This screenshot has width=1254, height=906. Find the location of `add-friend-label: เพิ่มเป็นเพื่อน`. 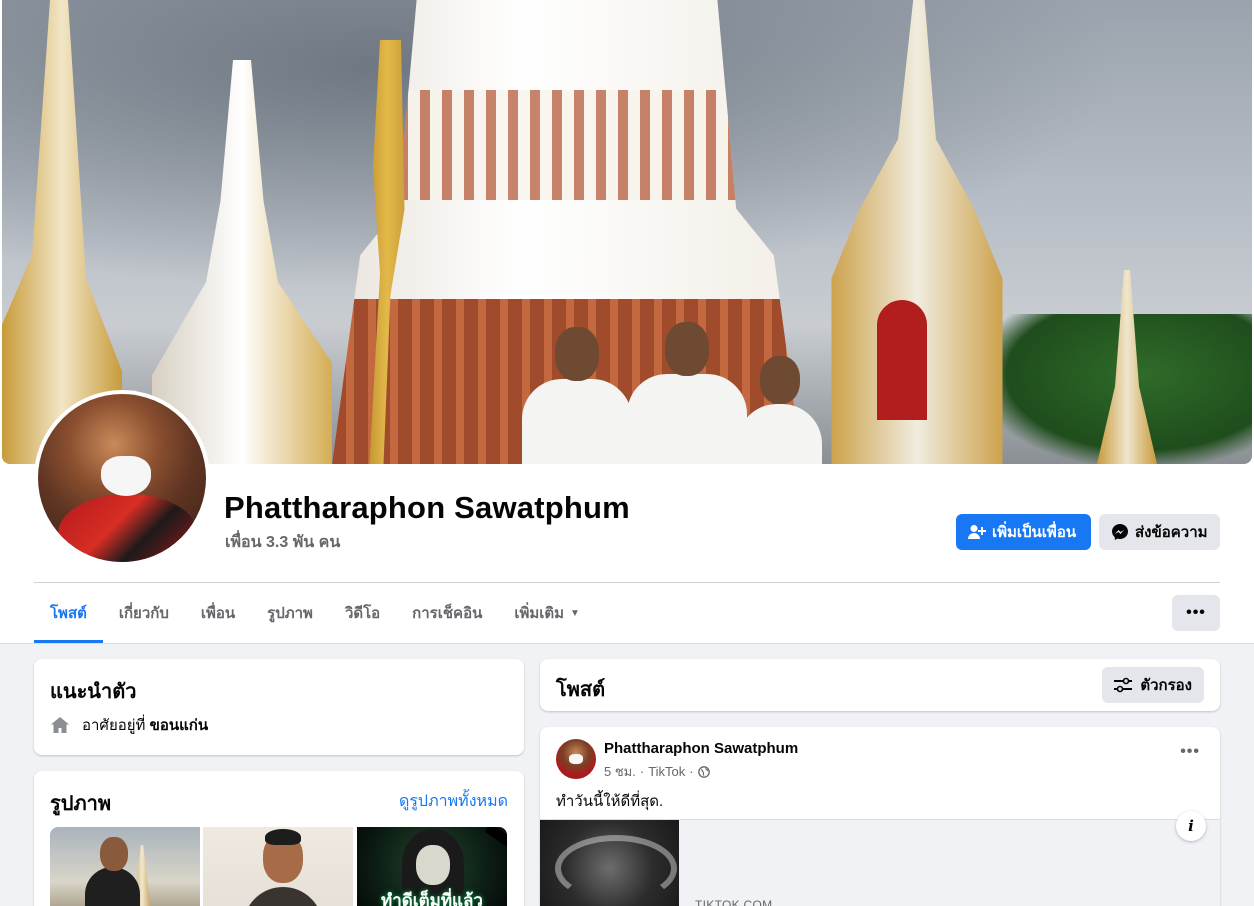

add-friend-label: เพิ่มเป็นเพื่อน is located at coordinates (1034, 532).